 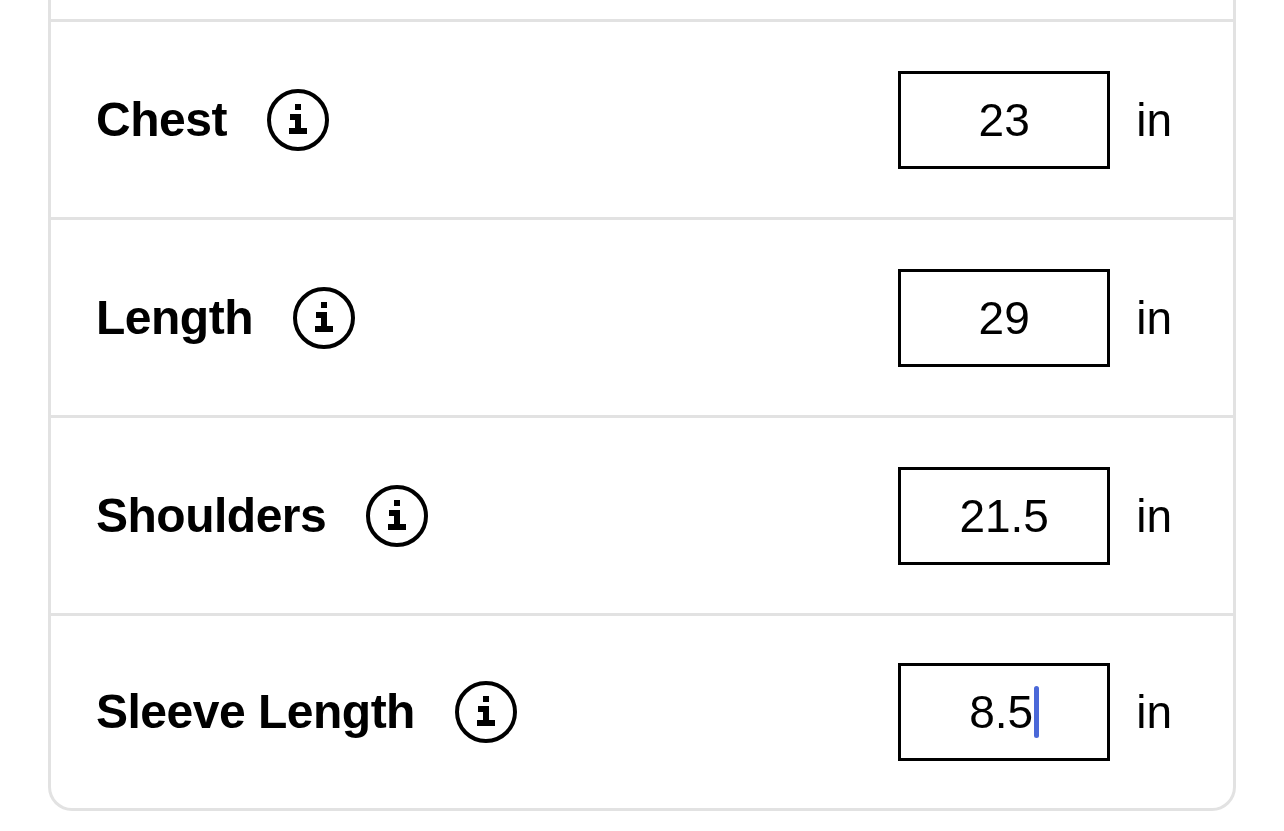 What do you see at coordinates (1004, 317) in the screenshot?
I see `input-field: 29` at bounding box center [1004, 317].